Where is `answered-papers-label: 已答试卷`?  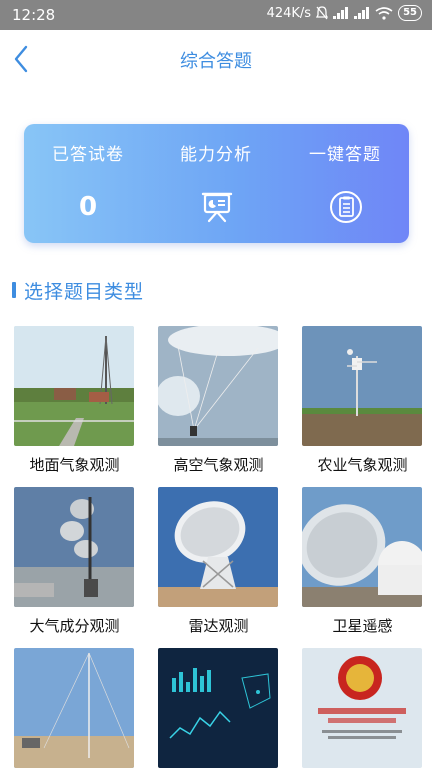 answered-papers-label: 已答试卷 is located at coordinates (88, 155).